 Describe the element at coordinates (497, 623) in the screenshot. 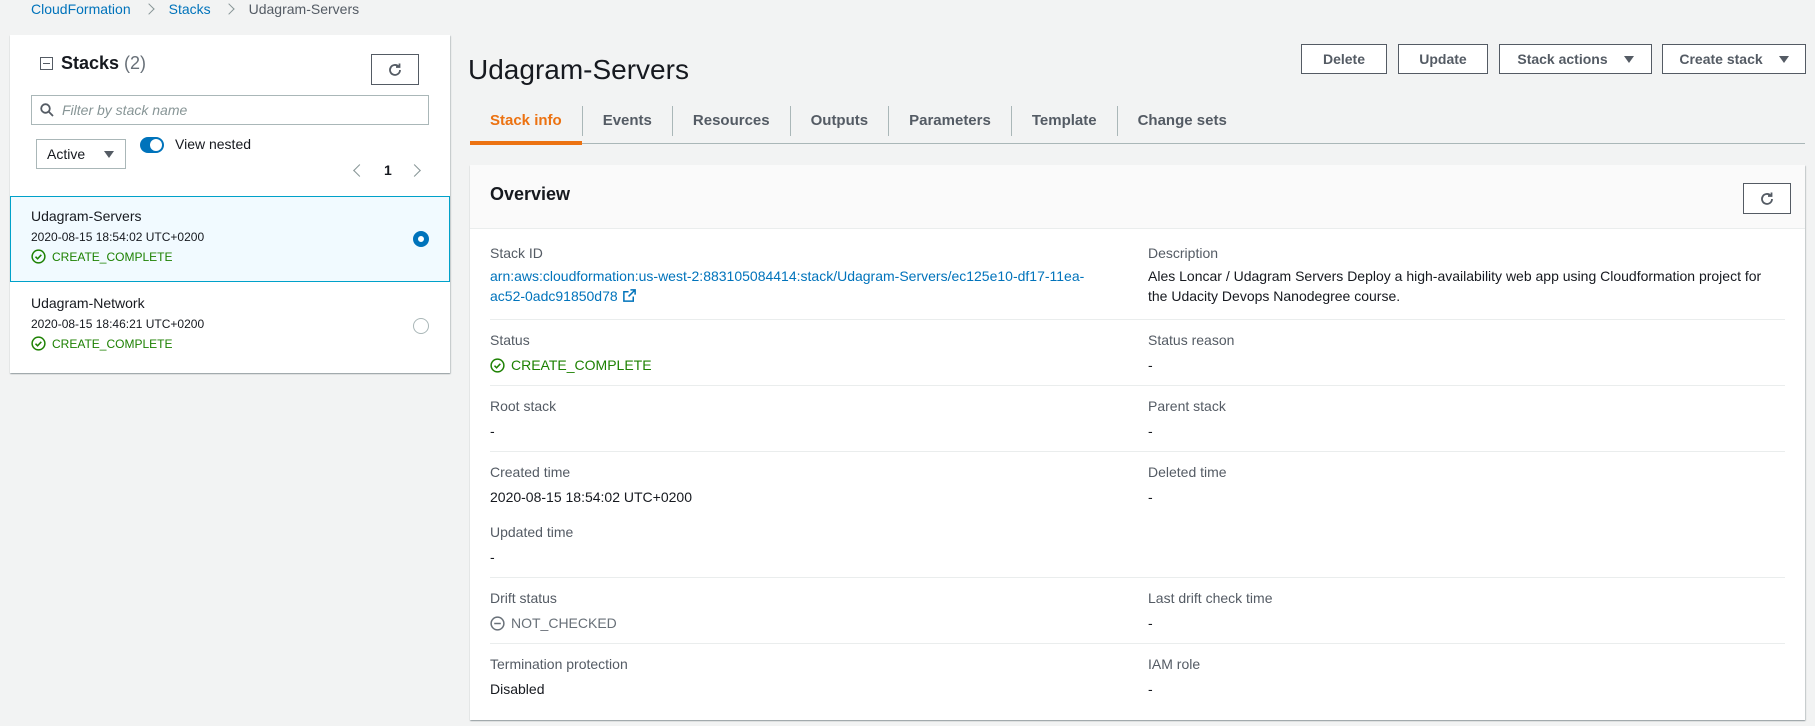

I see `not-checked-icon` at that location.